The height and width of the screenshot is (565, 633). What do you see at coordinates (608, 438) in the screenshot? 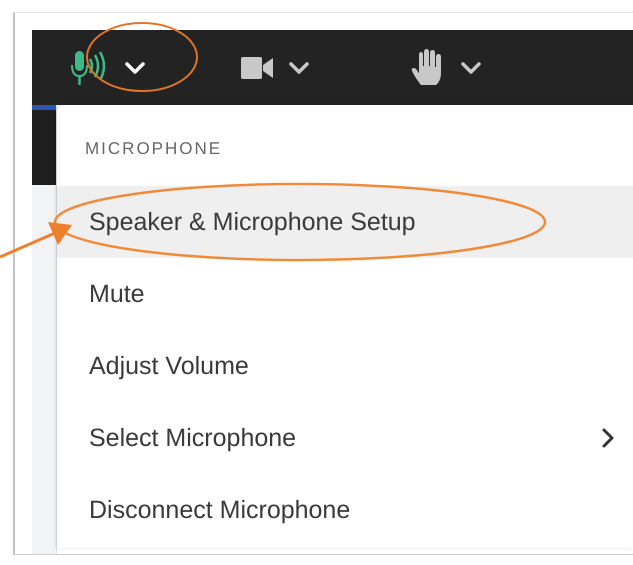
I see `chevron-right-icon` at bounding box center [608, 438].